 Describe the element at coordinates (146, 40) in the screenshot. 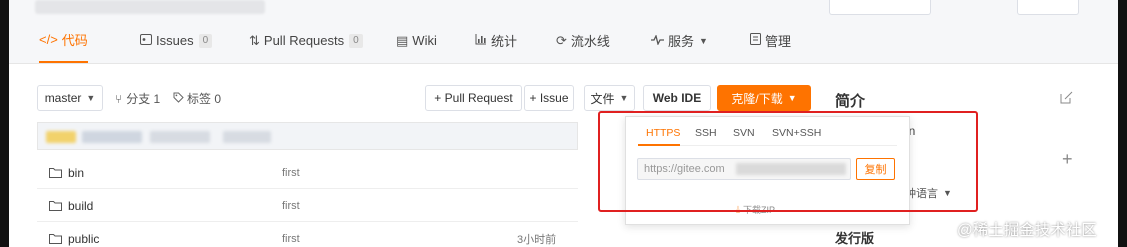

I see `issue-icon` at that location.